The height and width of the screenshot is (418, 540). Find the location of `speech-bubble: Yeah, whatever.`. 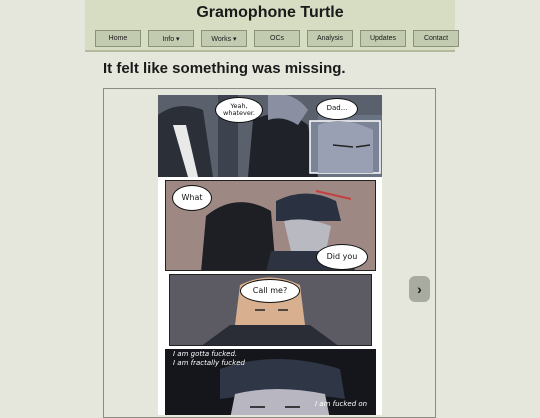

speech-bubble: Yeah, whatever. is located at coordinates (239, 110).